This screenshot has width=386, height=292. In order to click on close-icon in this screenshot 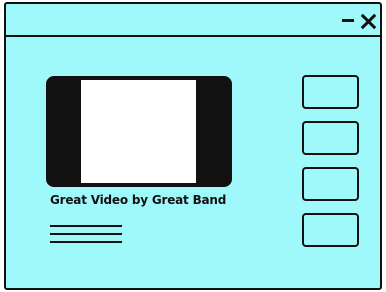, I will do `click(368, 21)`.